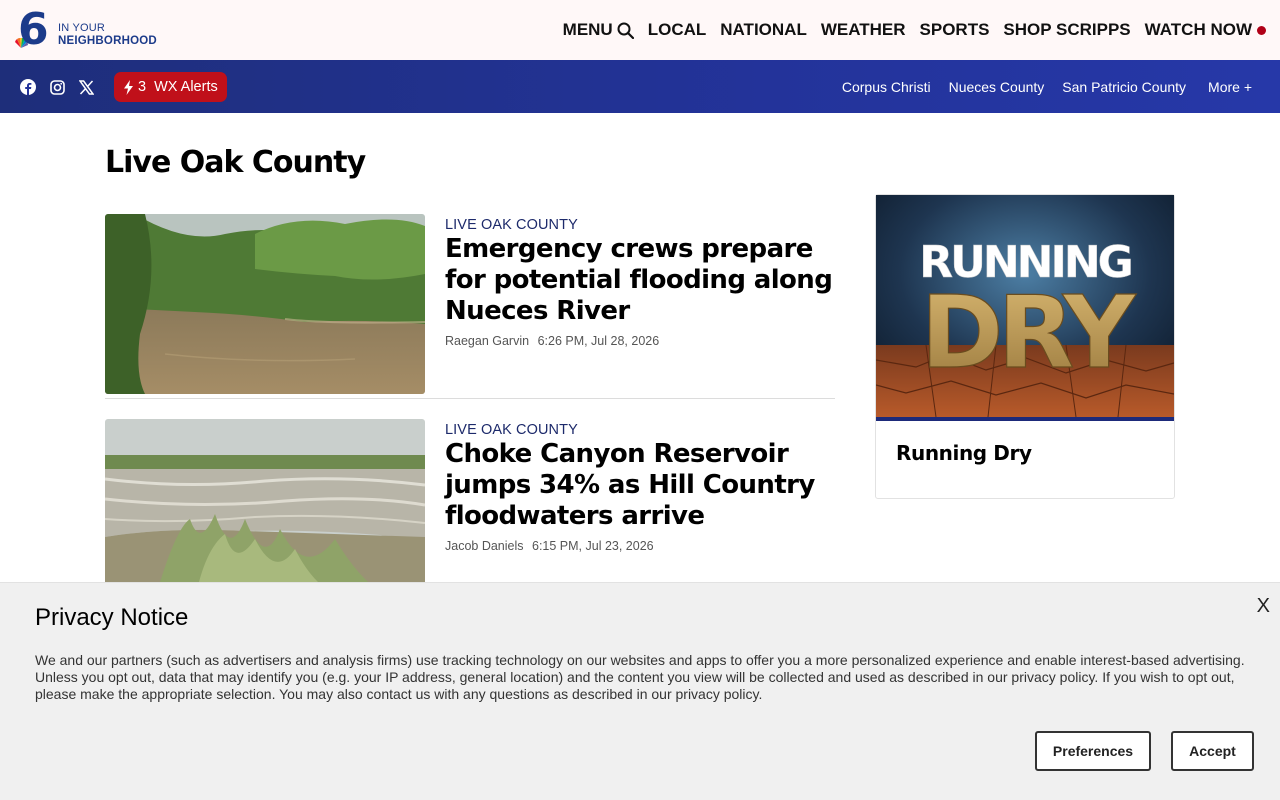 The image size is (1280, 800). I want to click on weather-alerts-button: 3 WX Alerts, so click(170, 87).